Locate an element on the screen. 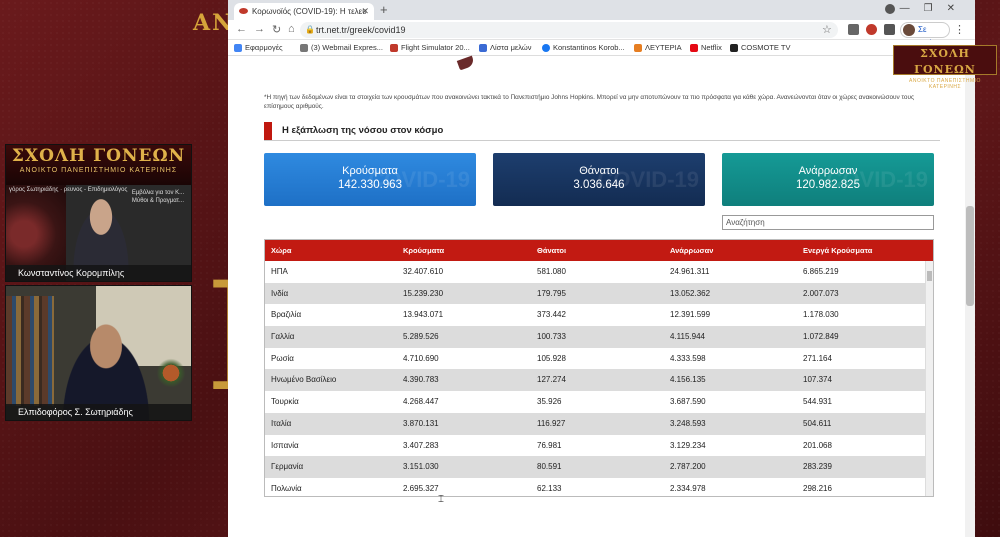 The height and width of the screenshot is (537, 1000). forward-icon: → is located at coordinates (259, 29).